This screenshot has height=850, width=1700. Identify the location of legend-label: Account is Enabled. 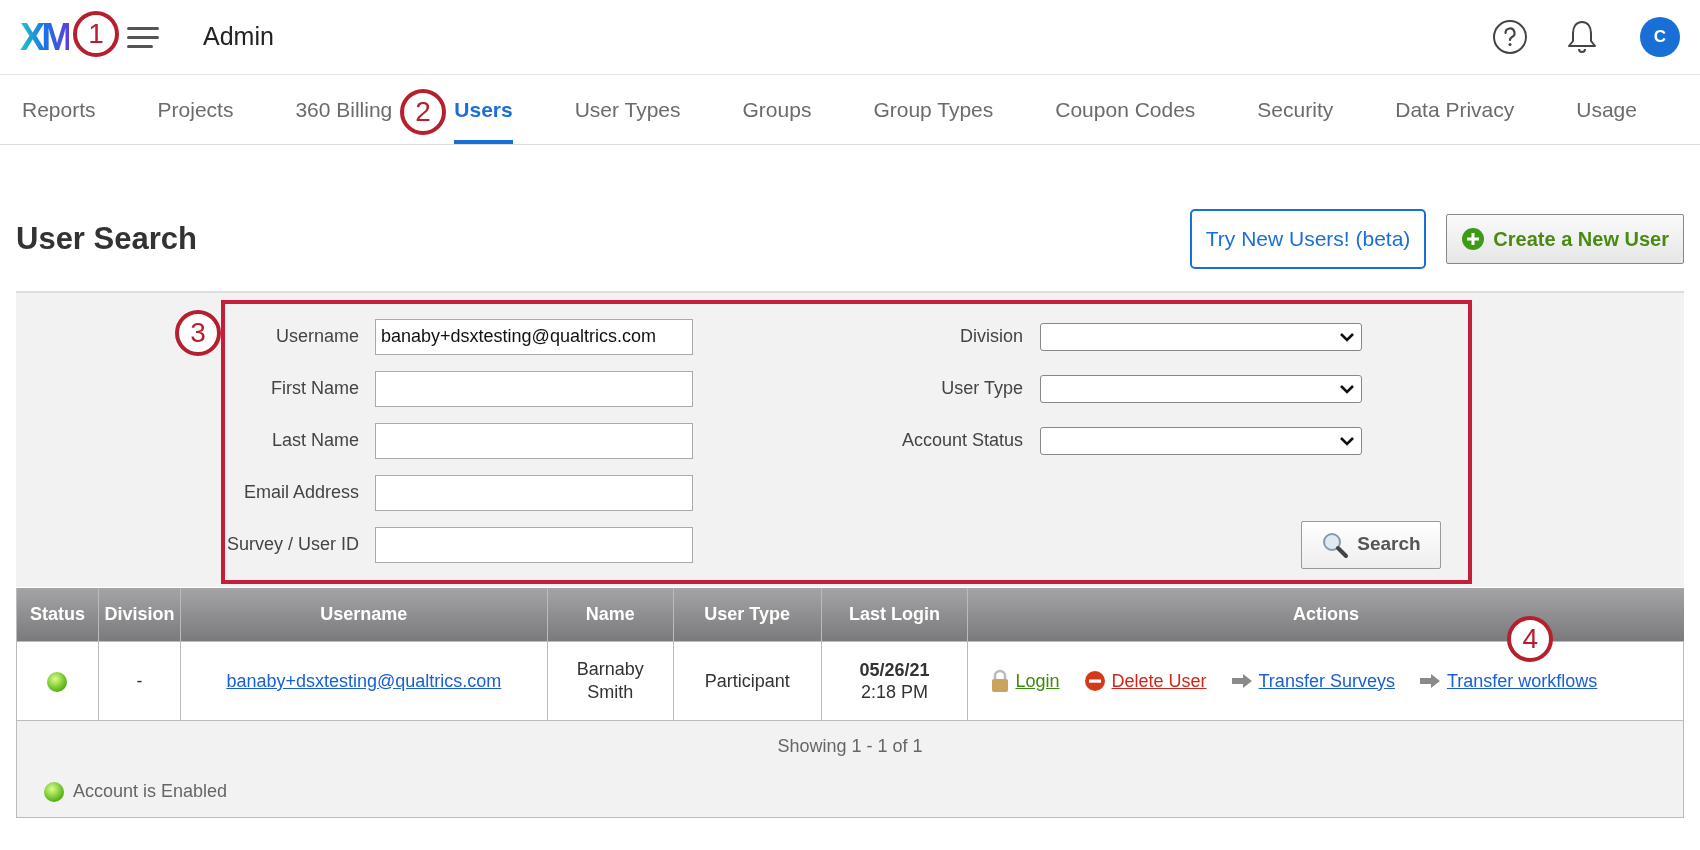
(150, 791).